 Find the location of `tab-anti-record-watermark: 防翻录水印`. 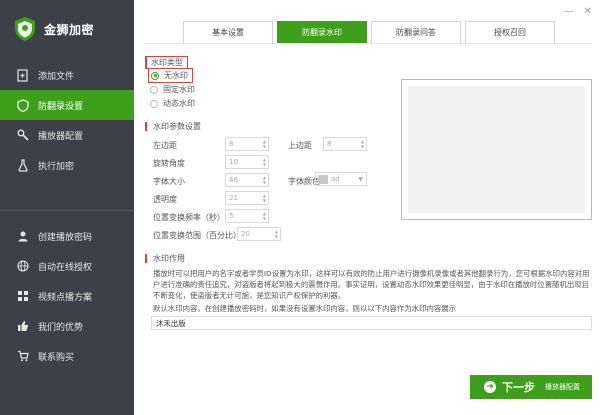

tab-anti-record-watermark: 防翻录水印 is located at coordinates (322, 32).